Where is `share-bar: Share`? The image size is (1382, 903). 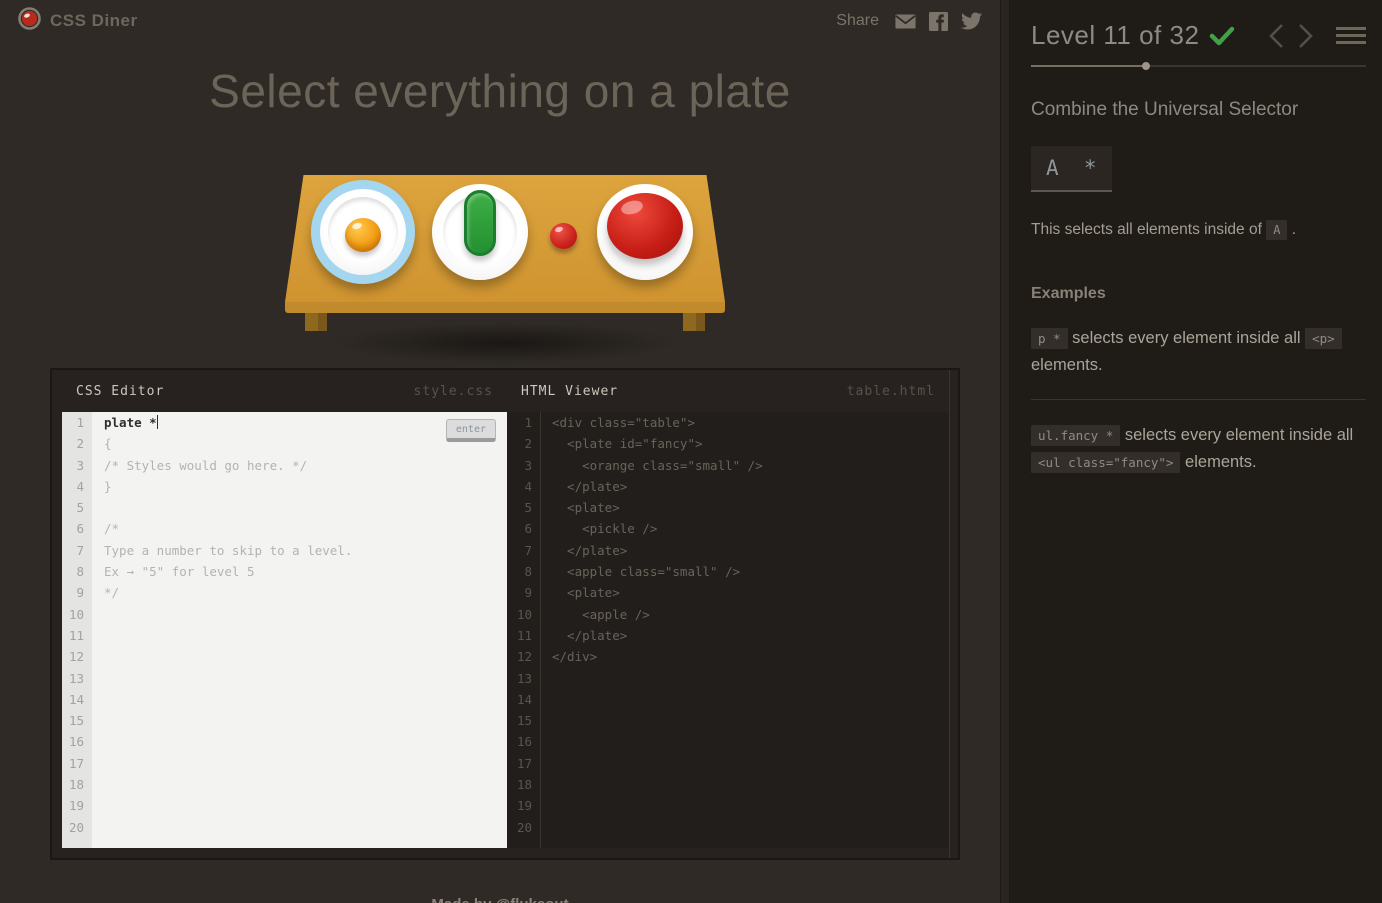
share-bar: Share is located at coordinates (909, 21).